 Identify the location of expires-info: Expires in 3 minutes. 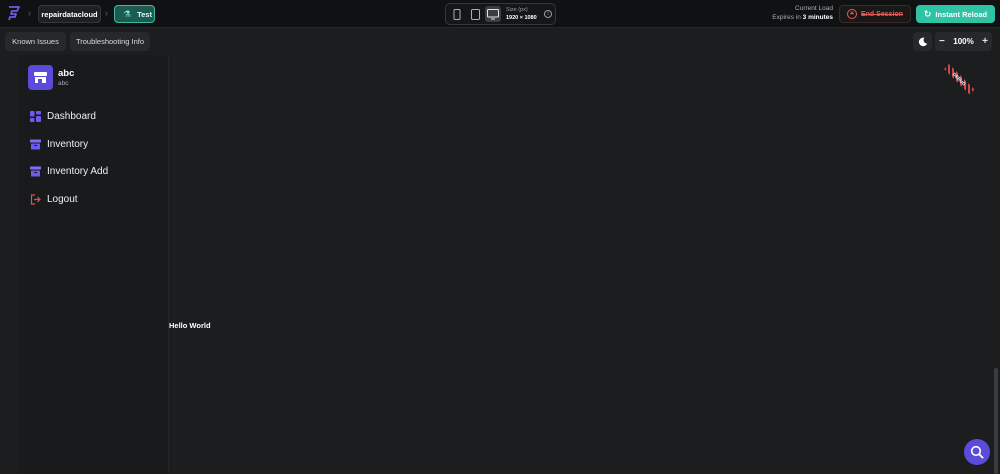
(802, 17).